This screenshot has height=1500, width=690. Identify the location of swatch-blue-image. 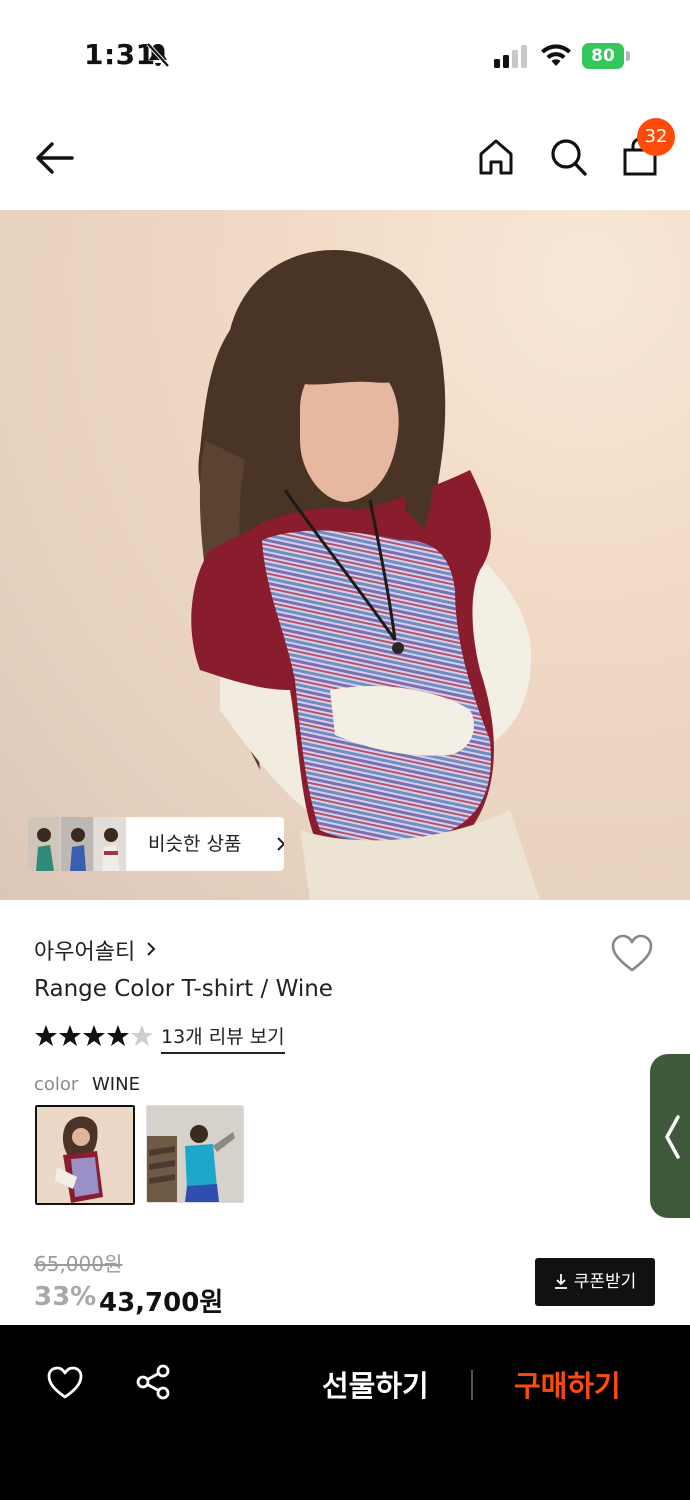
(195, 1154).